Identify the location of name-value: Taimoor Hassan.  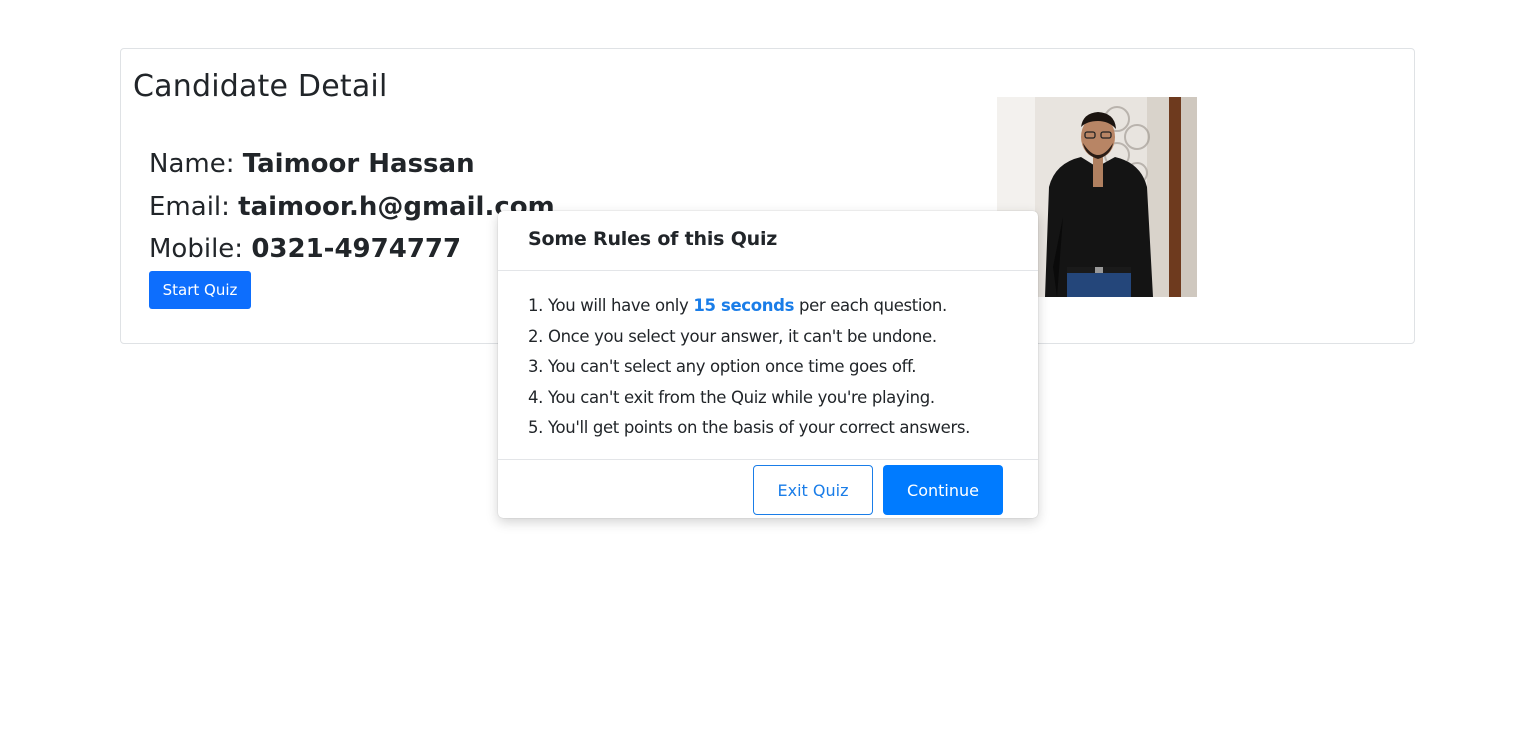
(358, 164).